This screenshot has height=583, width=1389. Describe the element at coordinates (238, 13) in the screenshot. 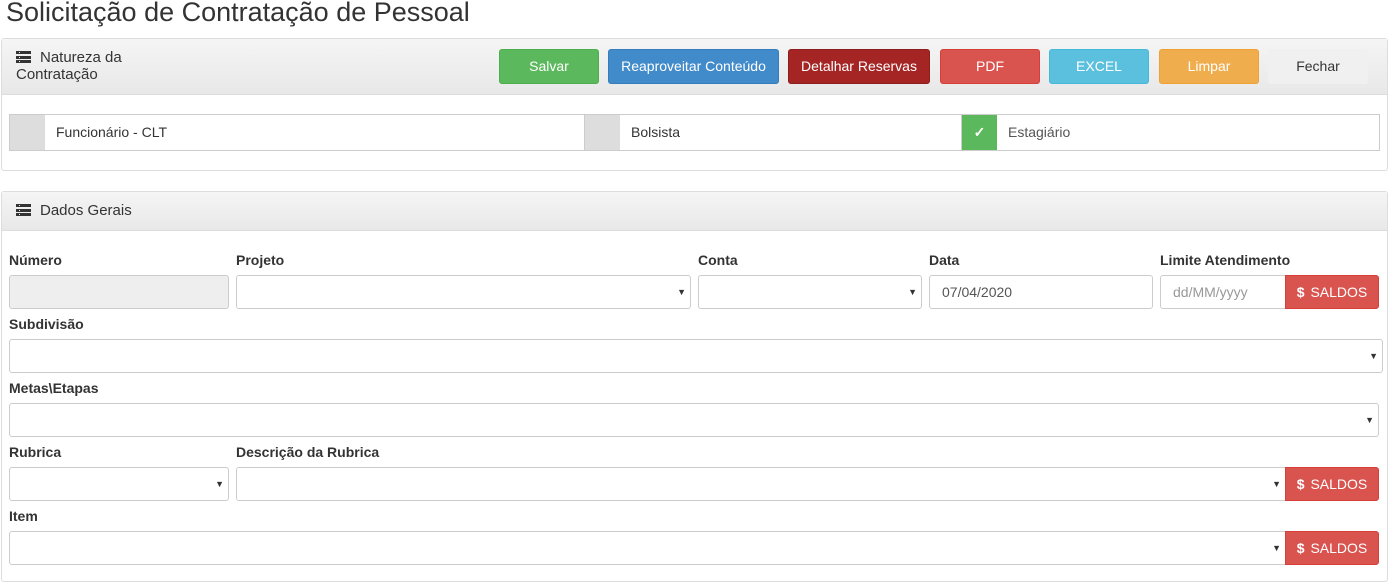

I see `page-title: Solicitação de Contratação de Pessoal` at that location.